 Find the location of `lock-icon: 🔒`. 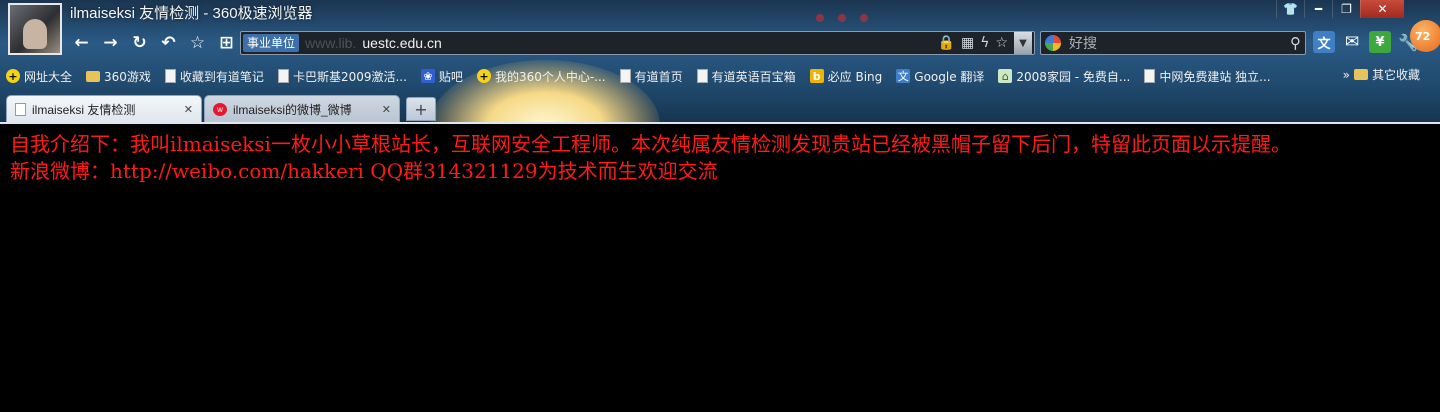

lock-icon: 🔒 is located at coordinates (946, 43).